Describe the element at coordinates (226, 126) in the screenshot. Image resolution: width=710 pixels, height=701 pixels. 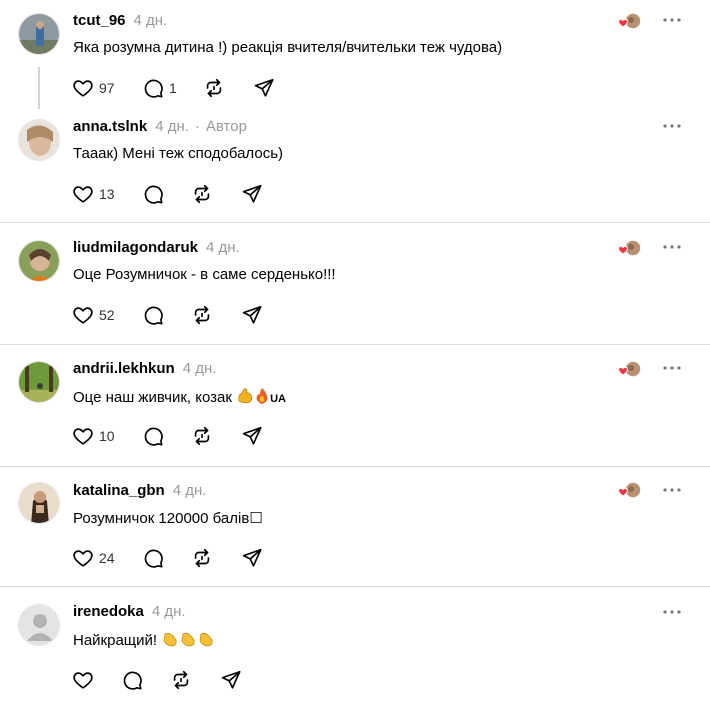
I see `author-badge: Автор` at that location.